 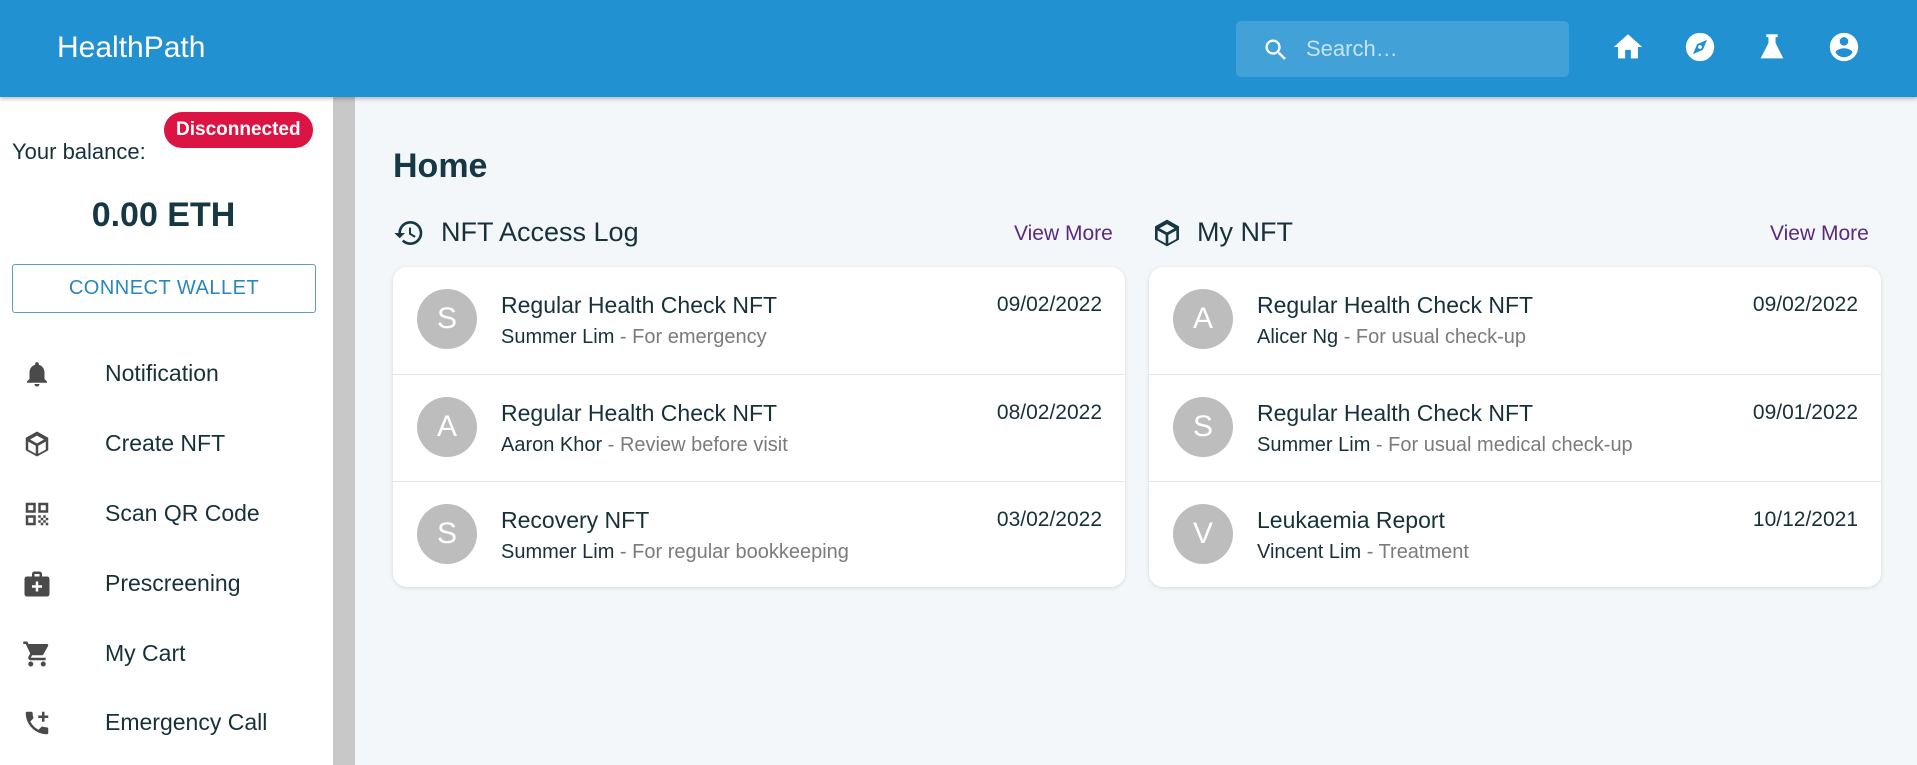 I want to click on balance-value: 0.00 ETH, so click(x=163, y=215).